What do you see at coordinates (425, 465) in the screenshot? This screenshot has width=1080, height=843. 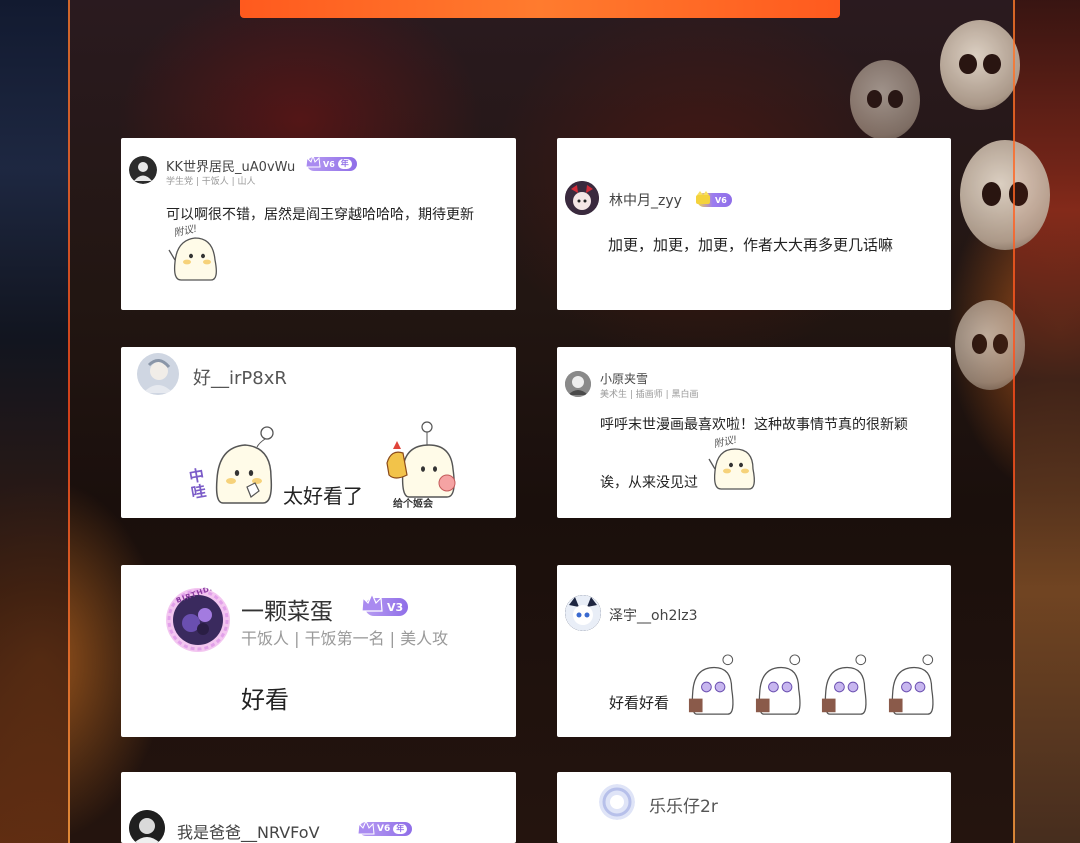 I see `gift-sticker: 给个姬会` at bounding box center [425, 465].